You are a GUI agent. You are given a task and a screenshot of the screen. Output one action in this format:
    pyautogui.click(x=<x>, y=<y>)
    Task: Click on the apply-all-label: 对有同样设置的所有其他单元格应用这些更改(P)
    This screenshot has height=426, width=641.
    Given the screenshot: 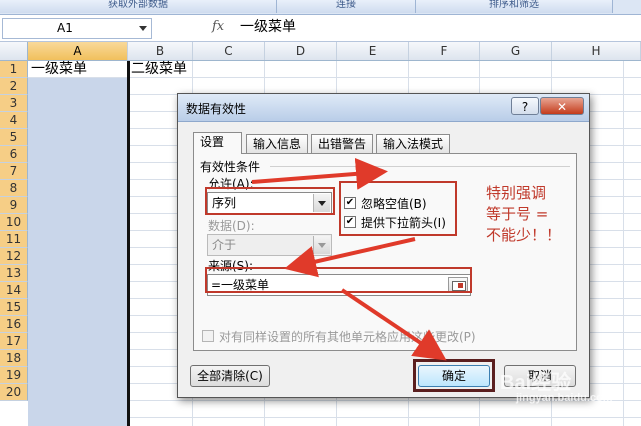 What is the action you would take?
    pyautogui.click(x=347, y=336)
    